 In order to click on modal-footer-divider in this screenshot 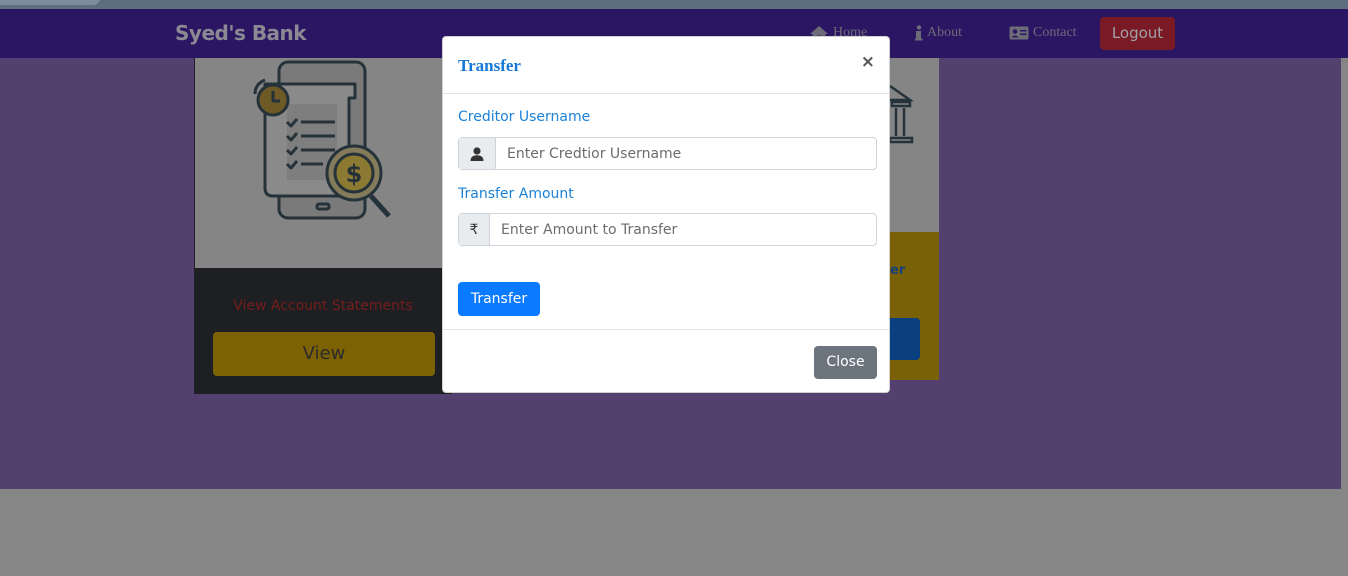, I will do `click(666, 329)`.